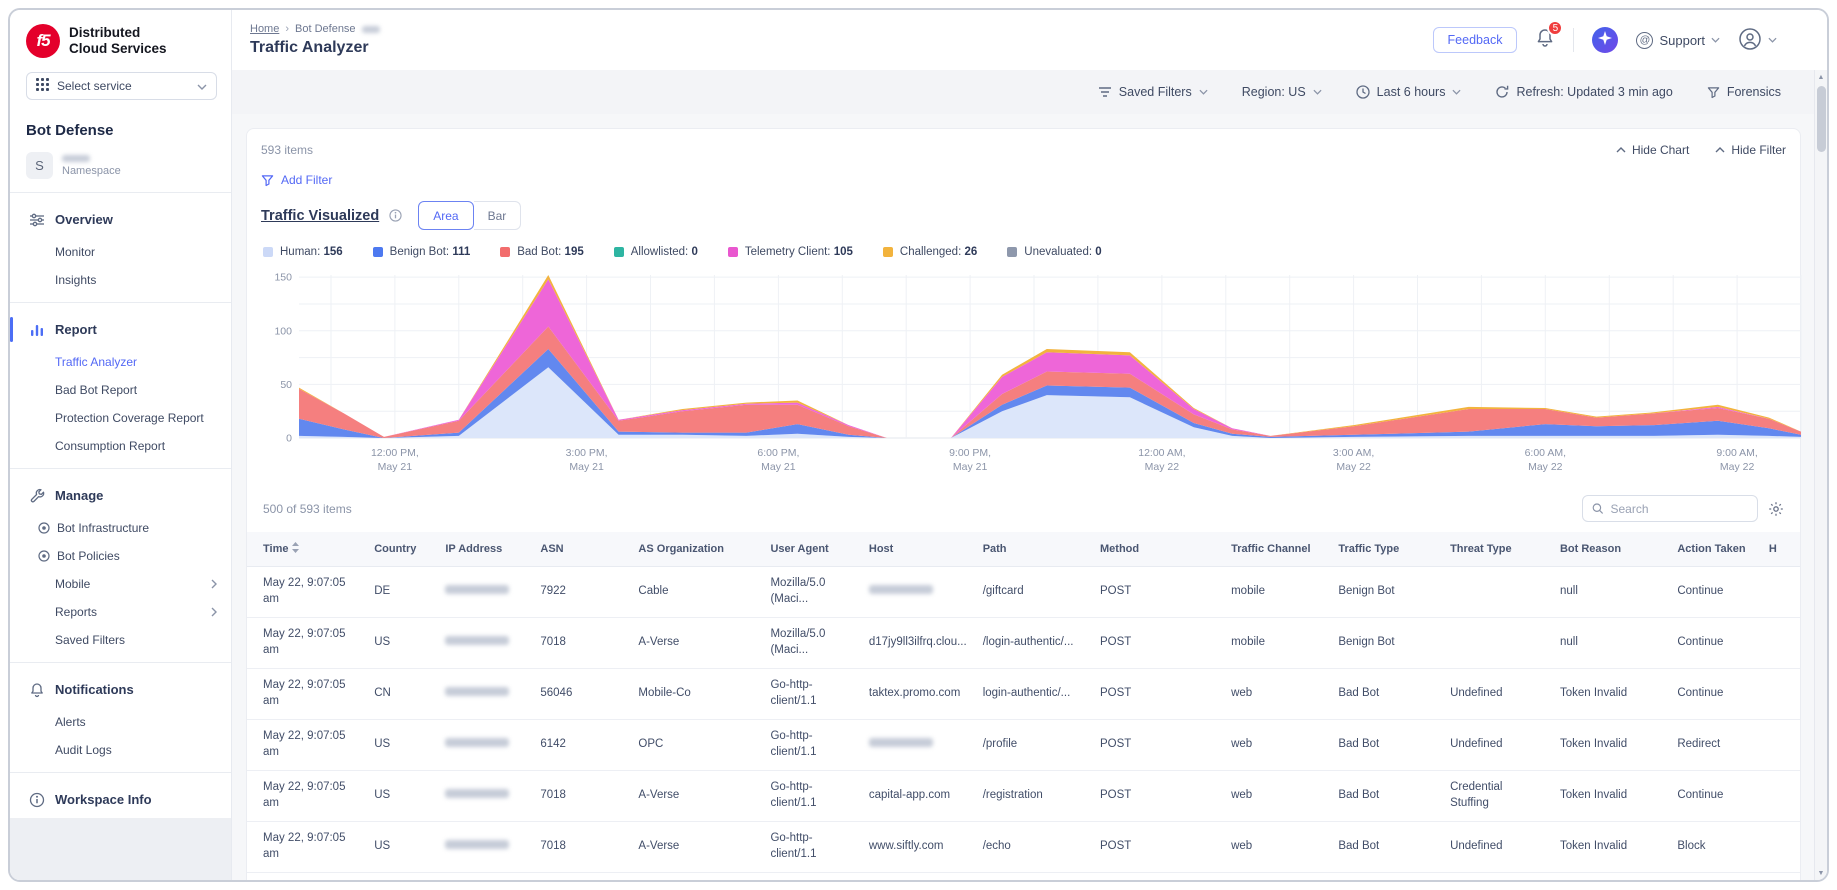 Image resolution: width=1837 pixels, height=890 pixels. Describe the element at coordinates (1750, 40) in the screenshot. I see `user-avatar-icon` at that location.